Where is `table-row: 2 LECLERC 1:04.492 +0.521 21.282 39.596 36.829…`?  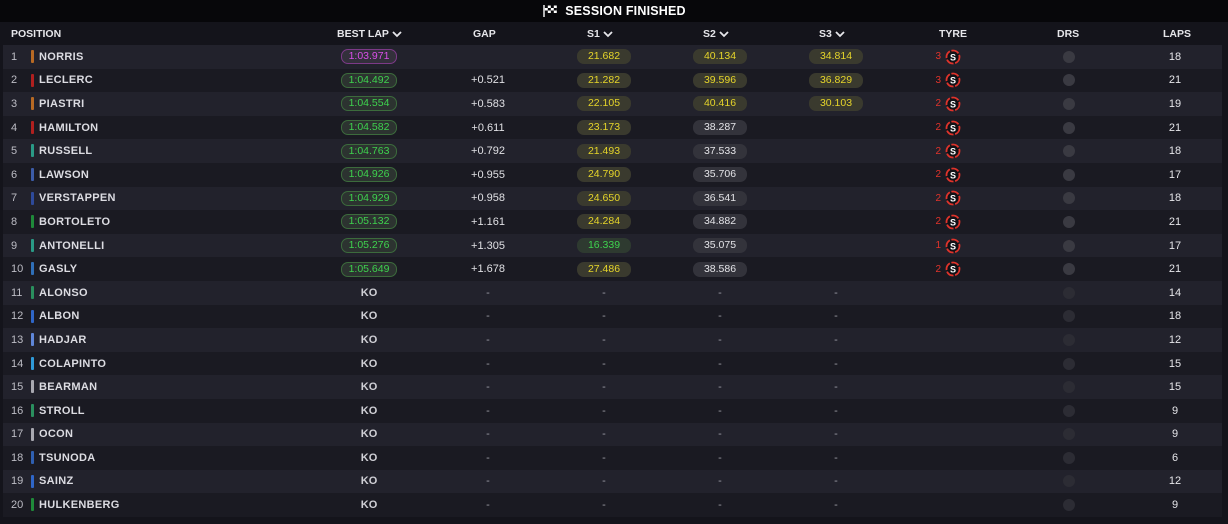 table-row: 2 LECLERC 1:04.492 +0.521 21.282 39.596 36.829… is located at coordinates (612, 80).